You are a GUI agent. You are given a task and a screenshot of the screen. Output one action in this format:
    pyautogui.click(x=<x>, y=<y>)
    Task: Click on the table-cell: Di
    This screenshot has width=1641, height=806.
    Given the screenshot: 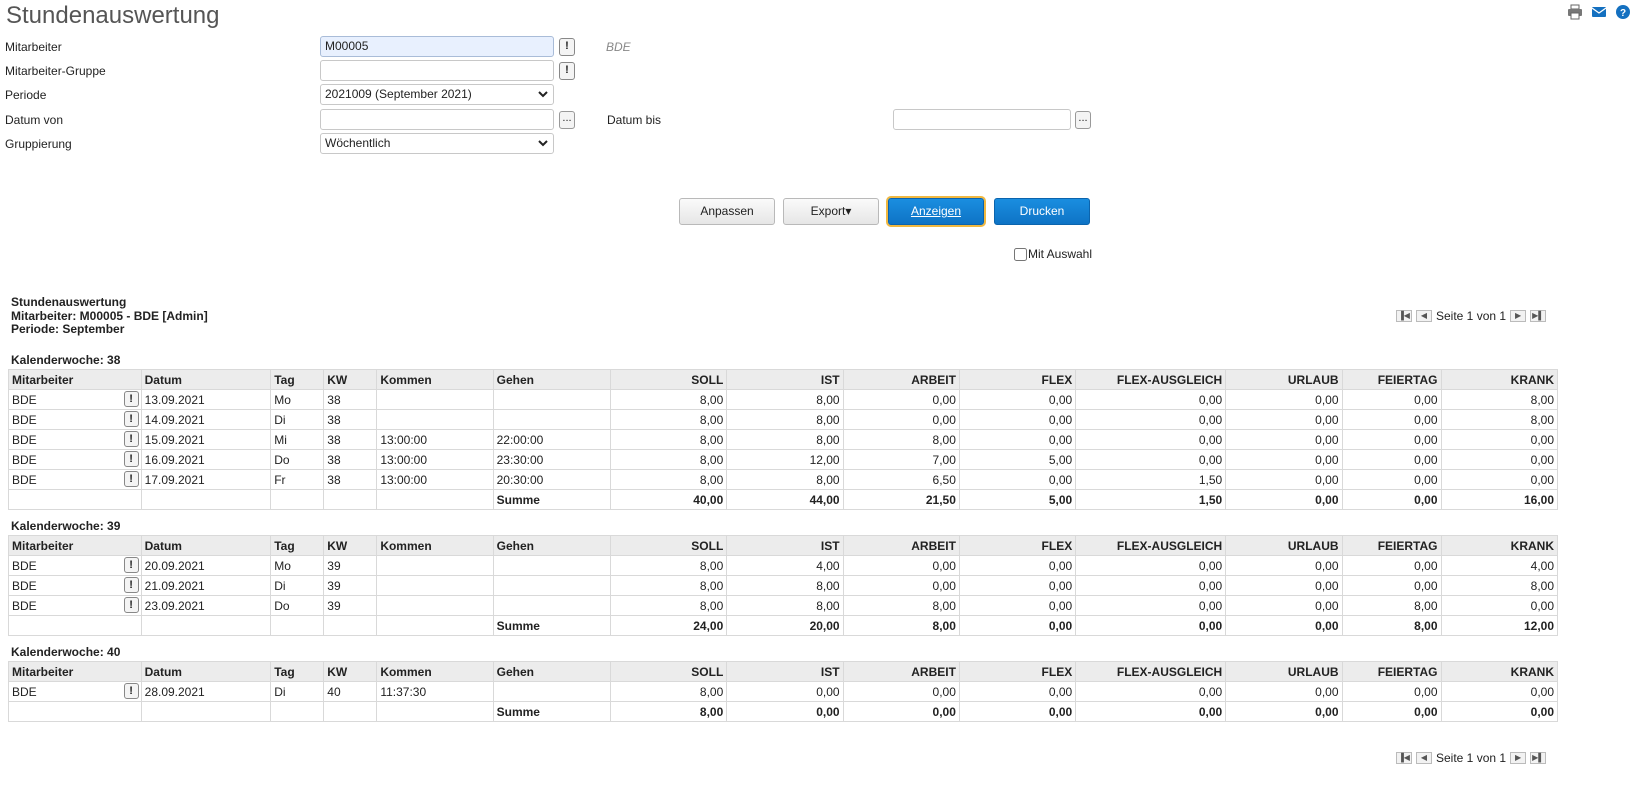 What is the action you would take?
    pyautogui.click(x=297, y=585)
    